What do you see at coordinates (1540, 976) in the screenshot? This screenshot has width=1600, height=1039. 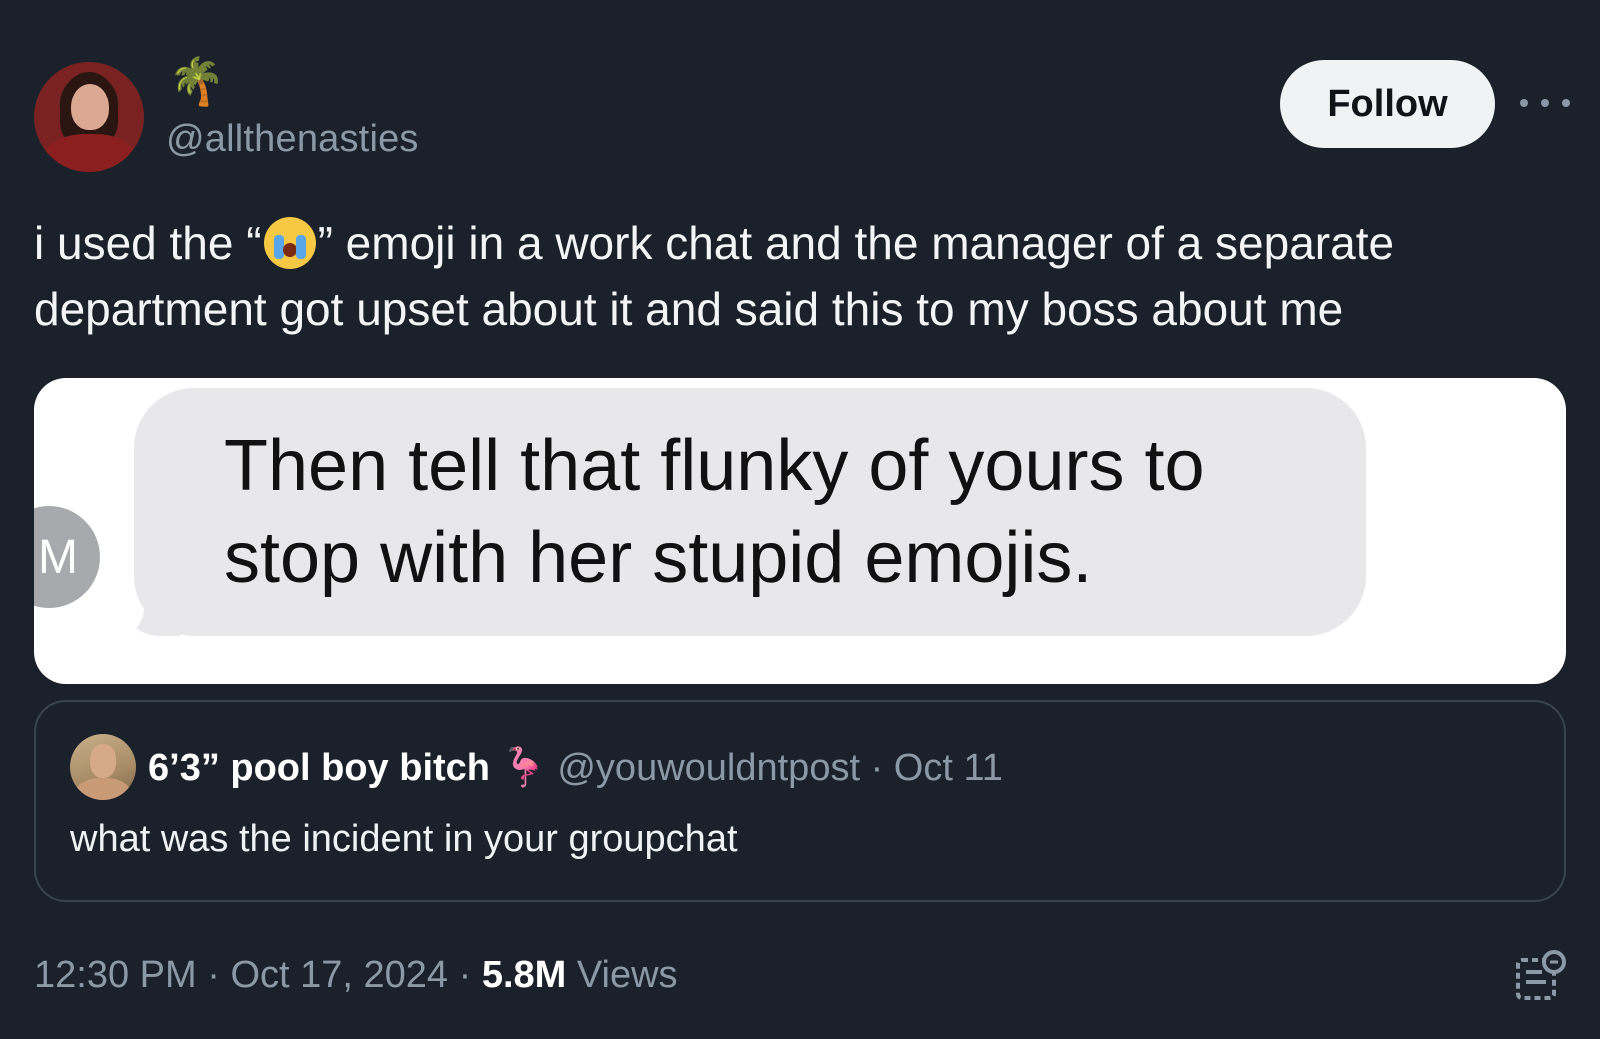 I see `grok-analytics-icon` at bounding box center [1540, 976].